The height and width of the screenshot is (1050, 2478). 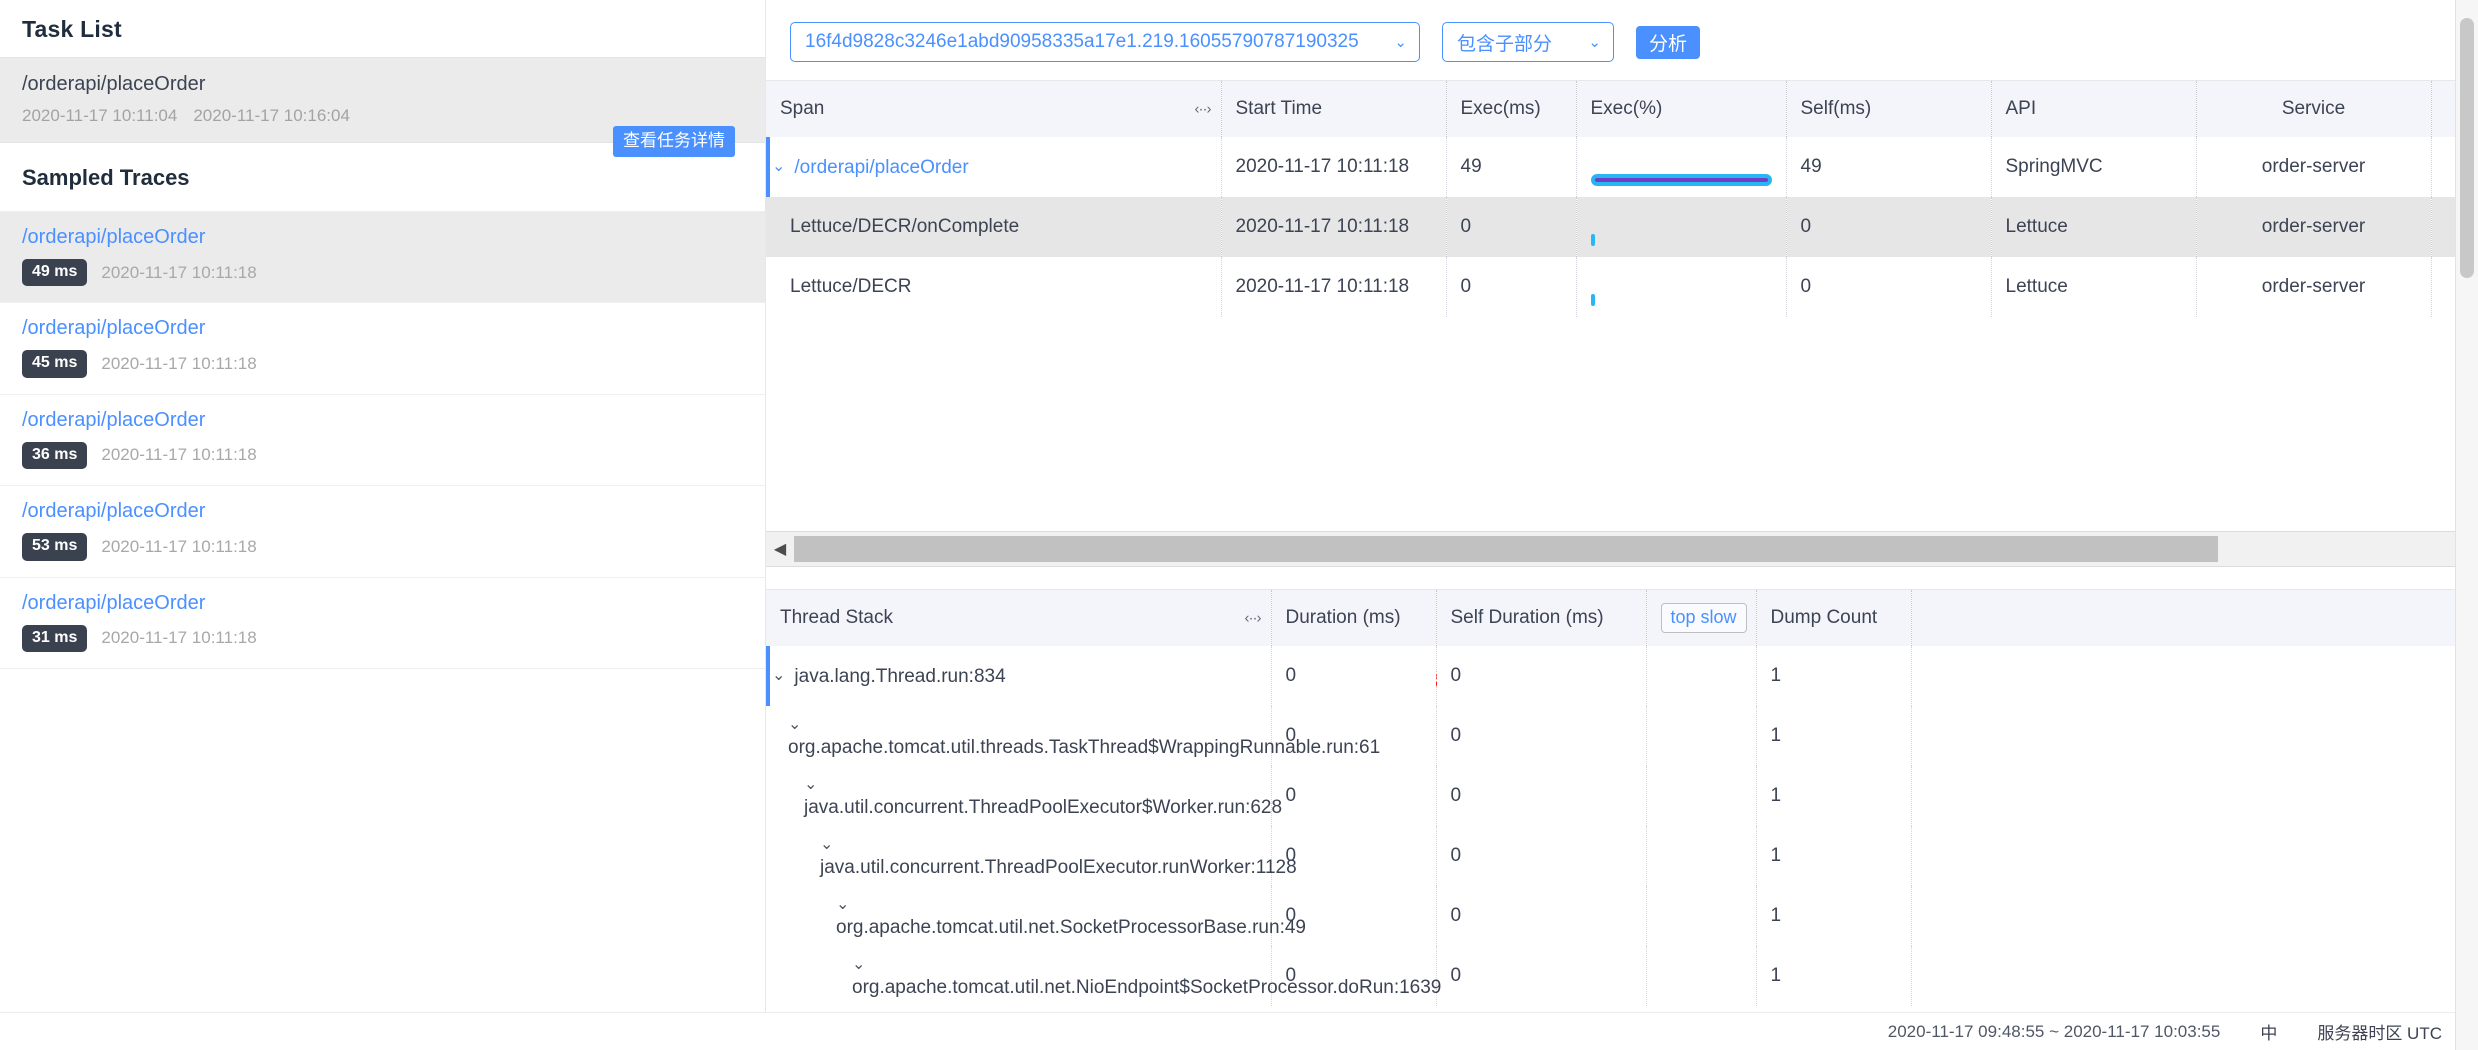 I want to click on col-header-service: Service, so click(x=2314, y=109).